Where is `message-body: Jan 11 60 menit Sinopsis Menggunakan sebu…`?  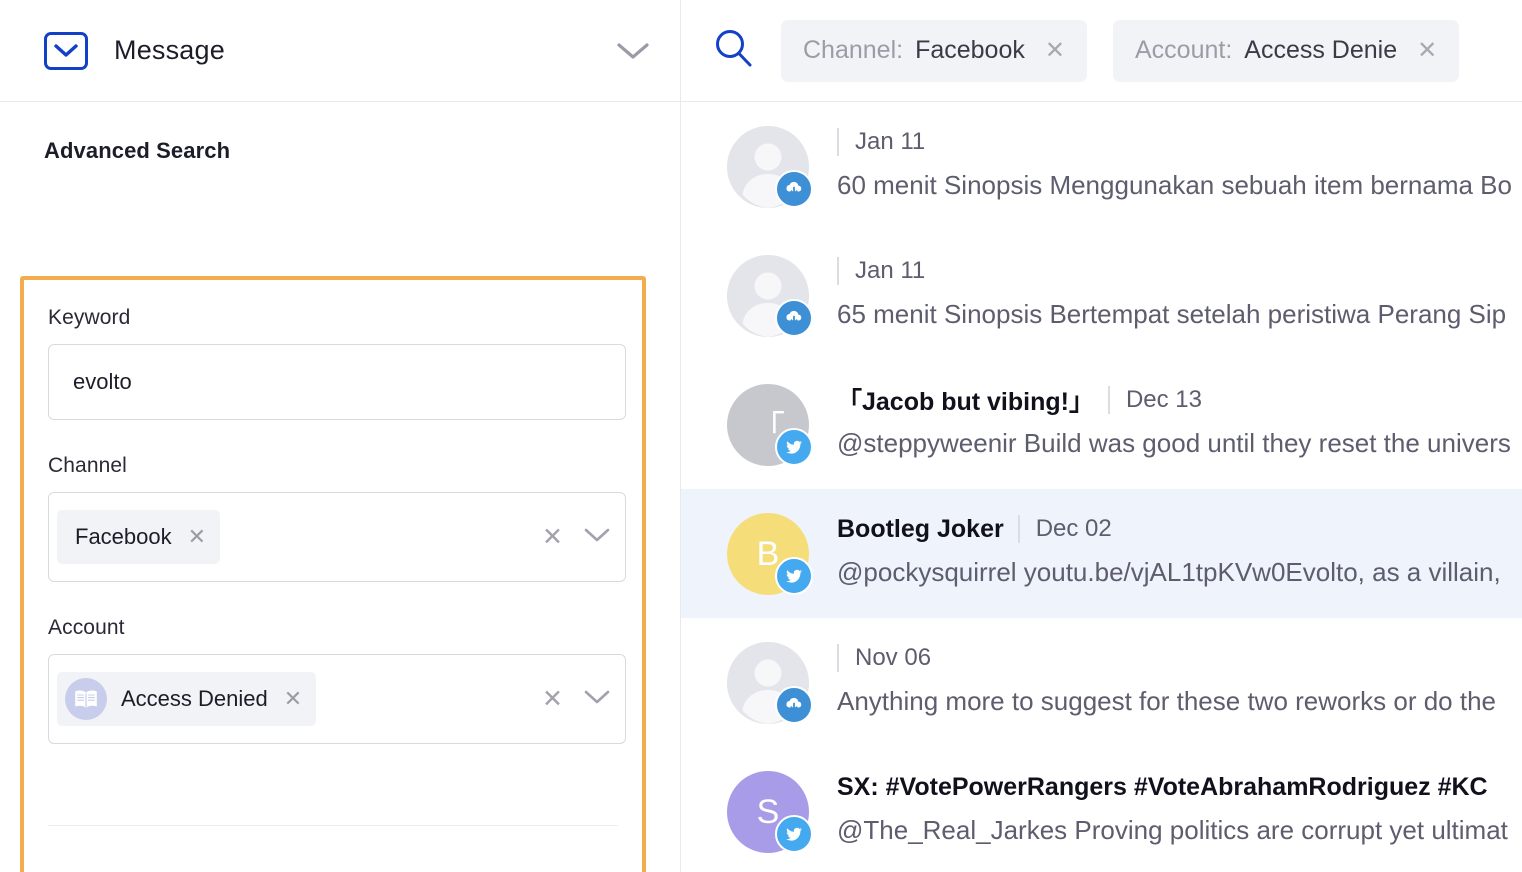 message-body: Jan 11 60 menit Sinopsis Menggunakan sebu… is located at coordinates (1179, 162).